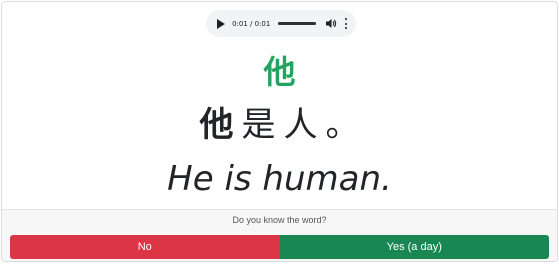  What do you see at coordinates (221, 23) in the screenshot?
I see `play-icon` at bounding box center [221, 23].